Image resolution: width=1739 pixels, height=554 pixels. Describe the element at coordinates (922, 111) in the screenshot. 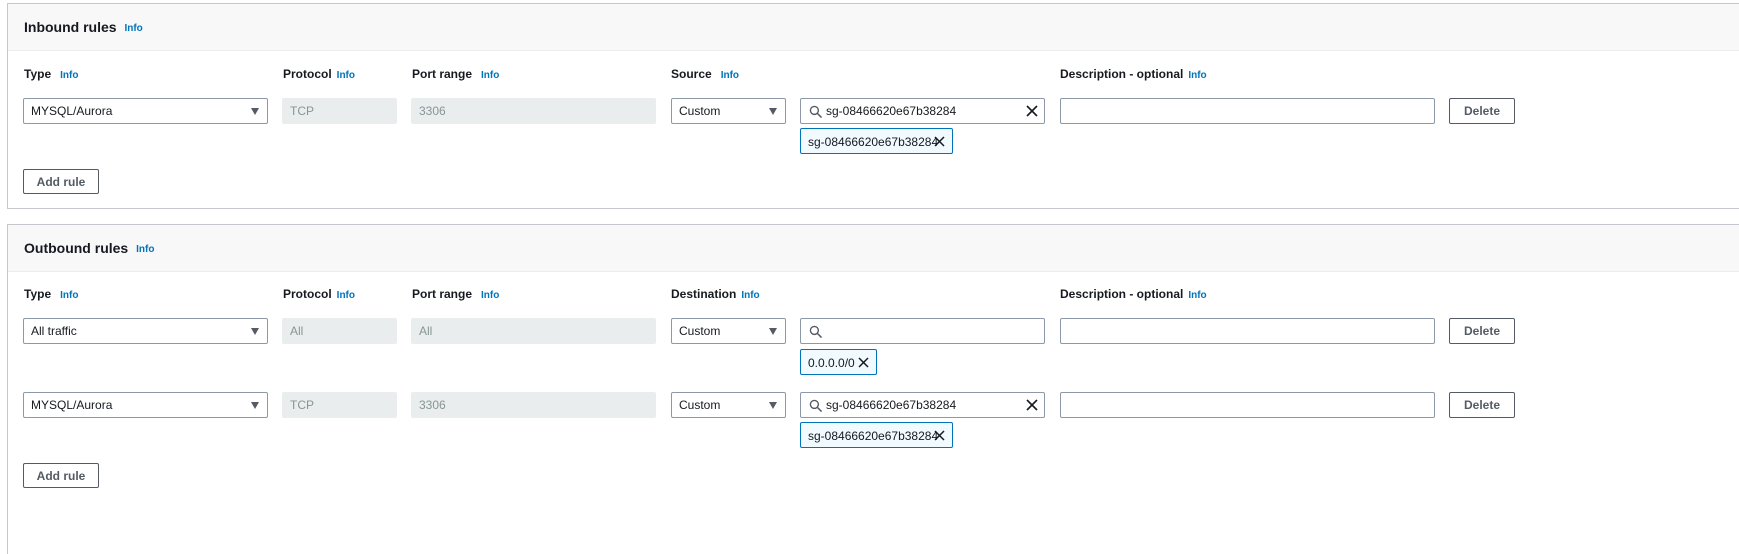

I see `inbound-rule-1-source-search: sg-08466620e67b38284` at that location.